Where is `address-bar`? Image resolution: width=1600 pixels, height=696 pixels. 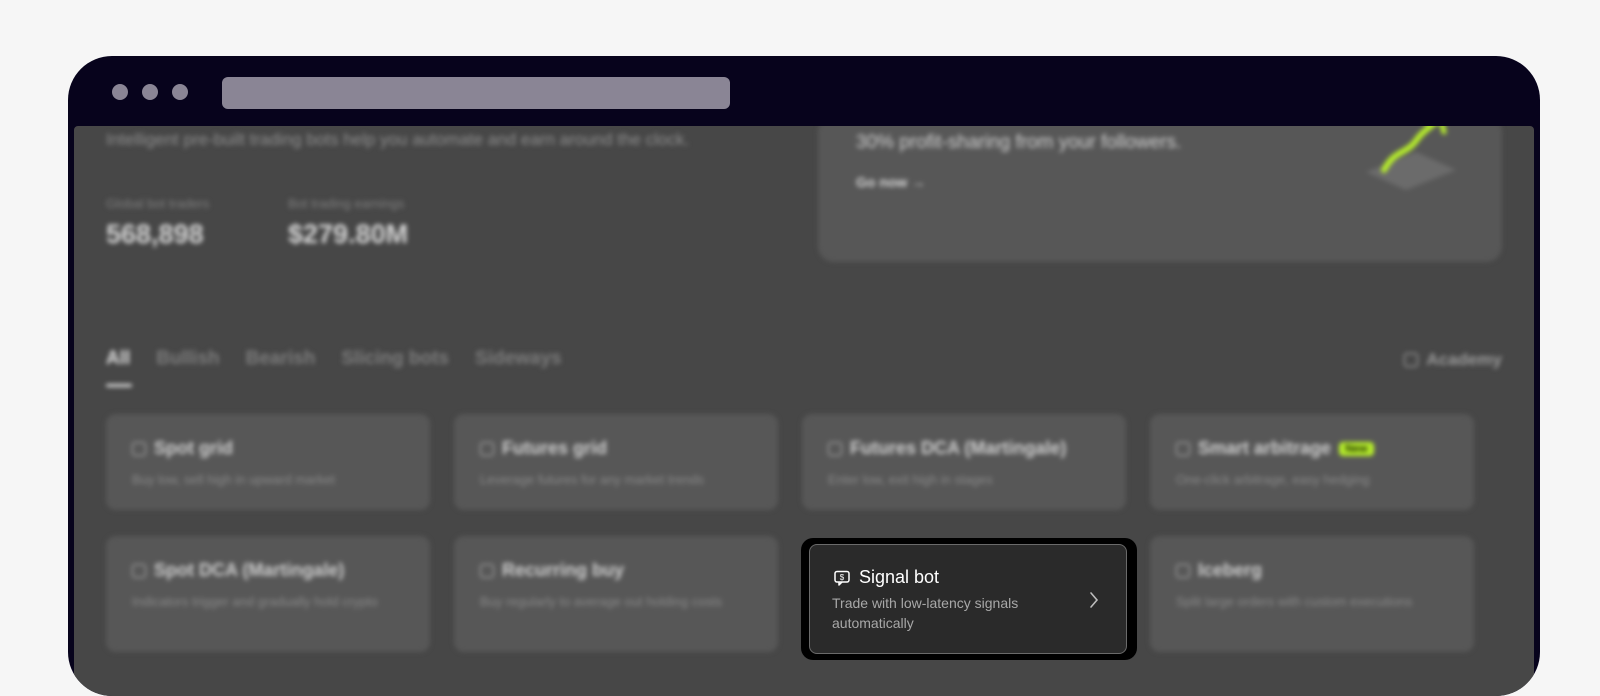 address-bar is located at coordinates (476, 93).